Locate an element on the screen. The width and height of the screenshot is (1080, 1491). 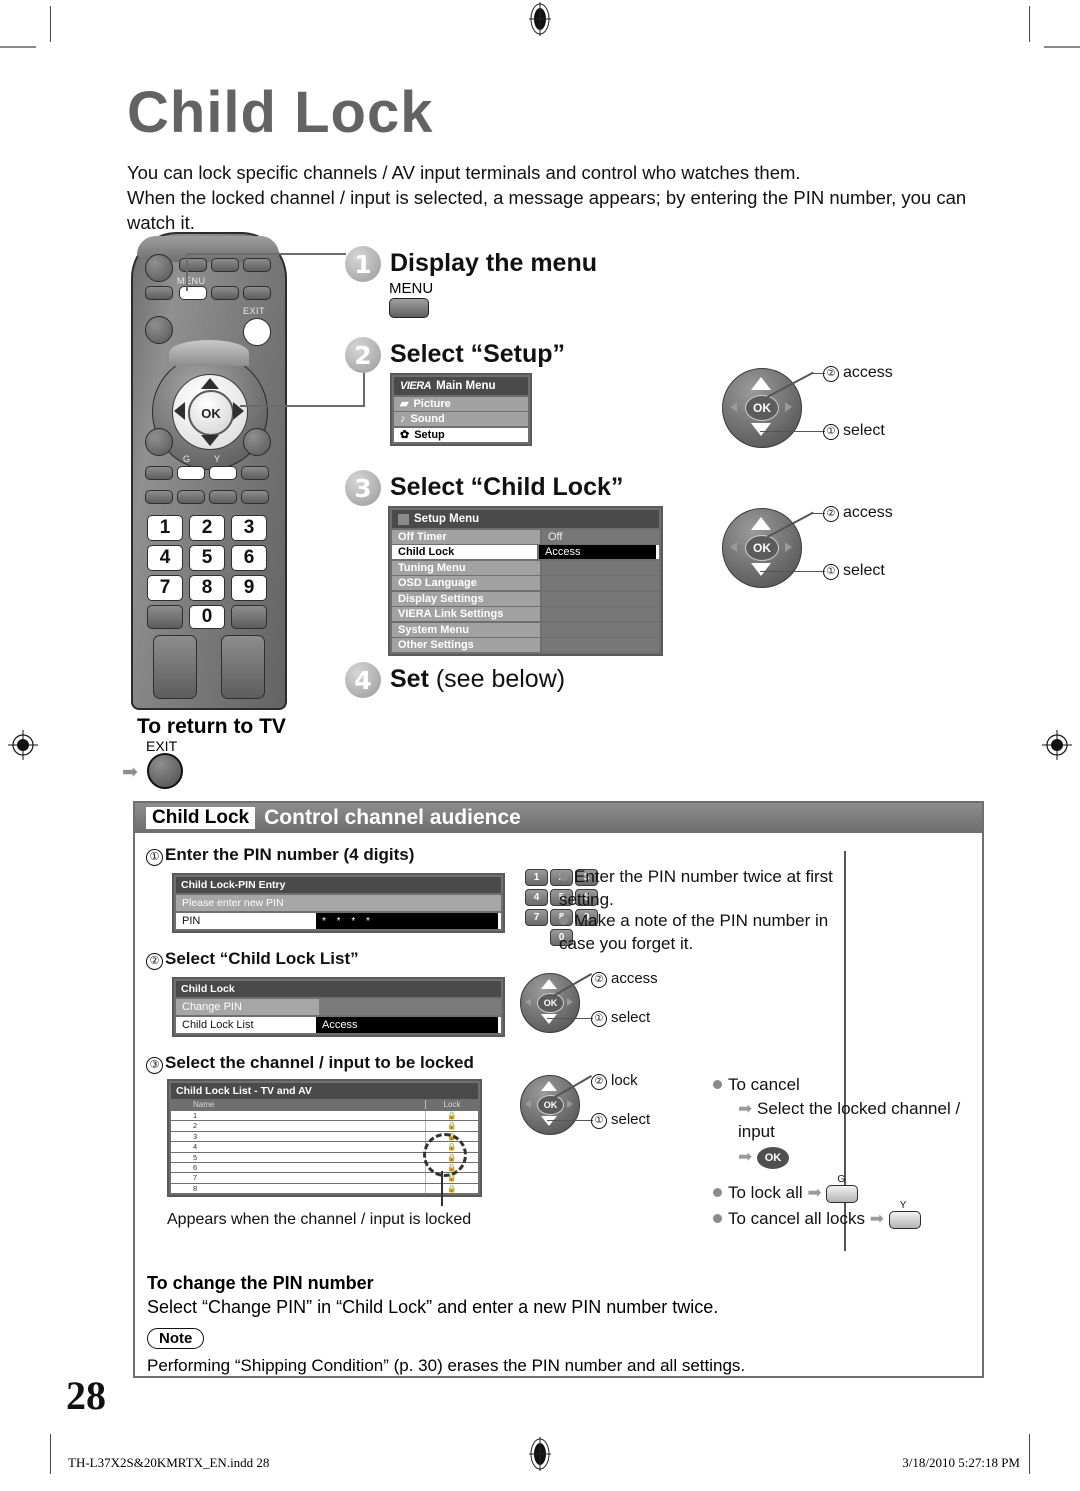
cancel-all-note: To cancel all locks ➡ Y is located at coordinates (817, 1215).